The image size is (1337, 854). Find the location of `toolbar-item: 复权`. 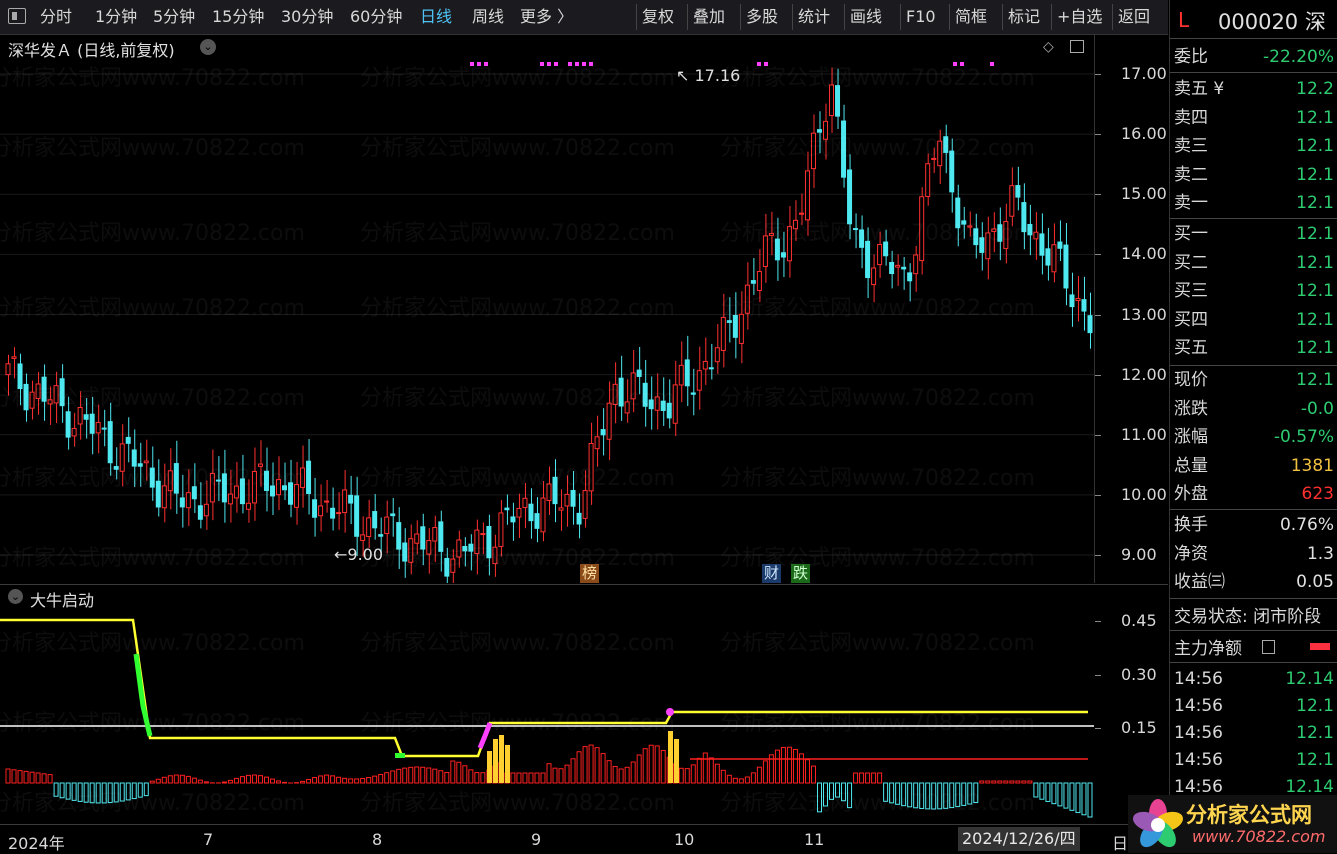

toolbar-item: 复权 is located at coordinates (658, 17).